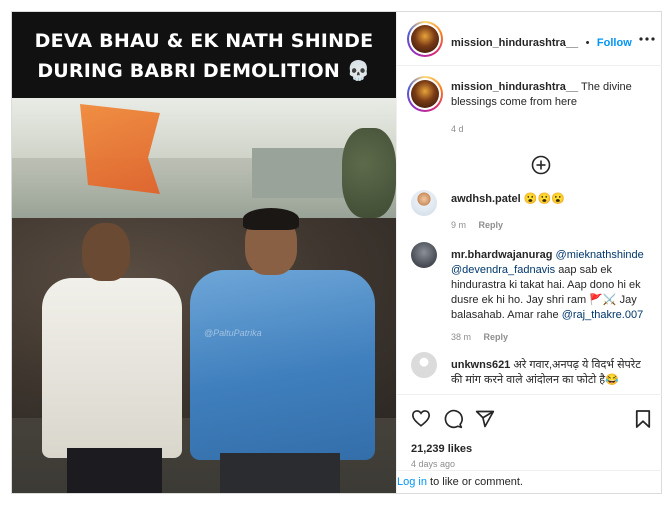  I want to click on likes-count: 21,239 likes, so click(441, 449).